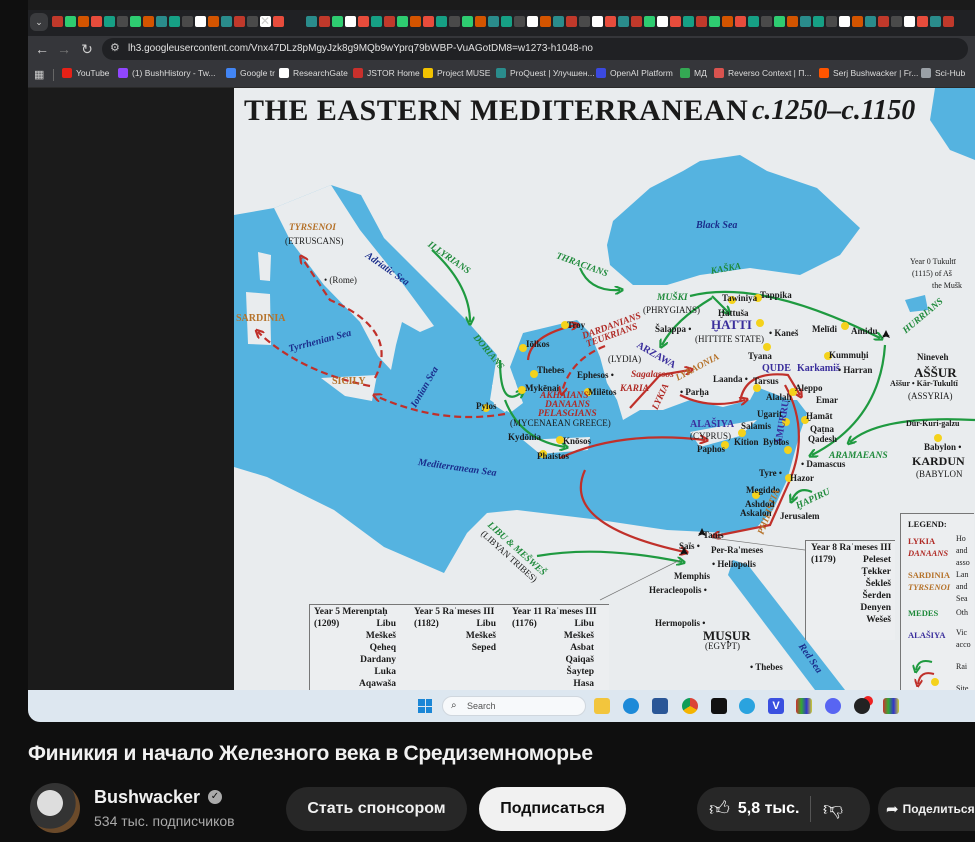 This screenshot has width=975, height=842. Describe the element at coordinates (39, 22) in the screenshot. I see `tab-search-button: ⌄` at that location.